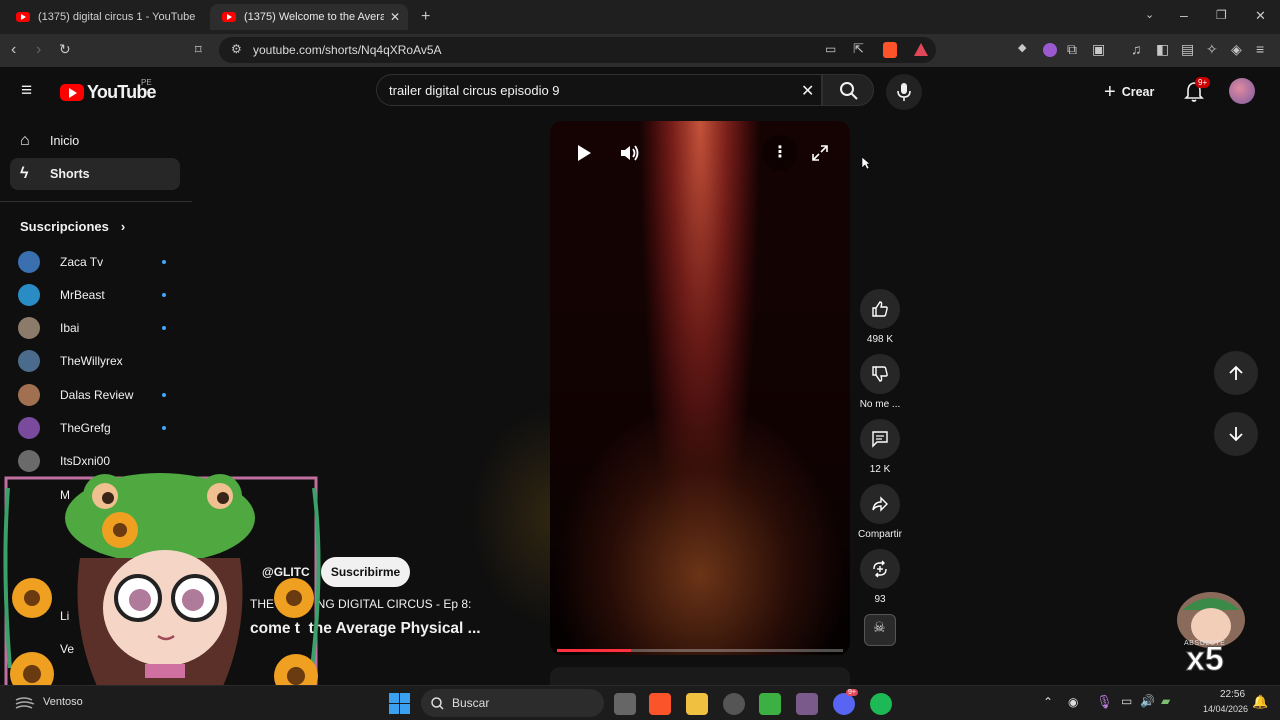 Image resolution: width=1280 pixels, height=720 pixels. Describe the element at coordinates (1187, 49) in the screenshot. I see `wallet-icon: ▤` at that location.